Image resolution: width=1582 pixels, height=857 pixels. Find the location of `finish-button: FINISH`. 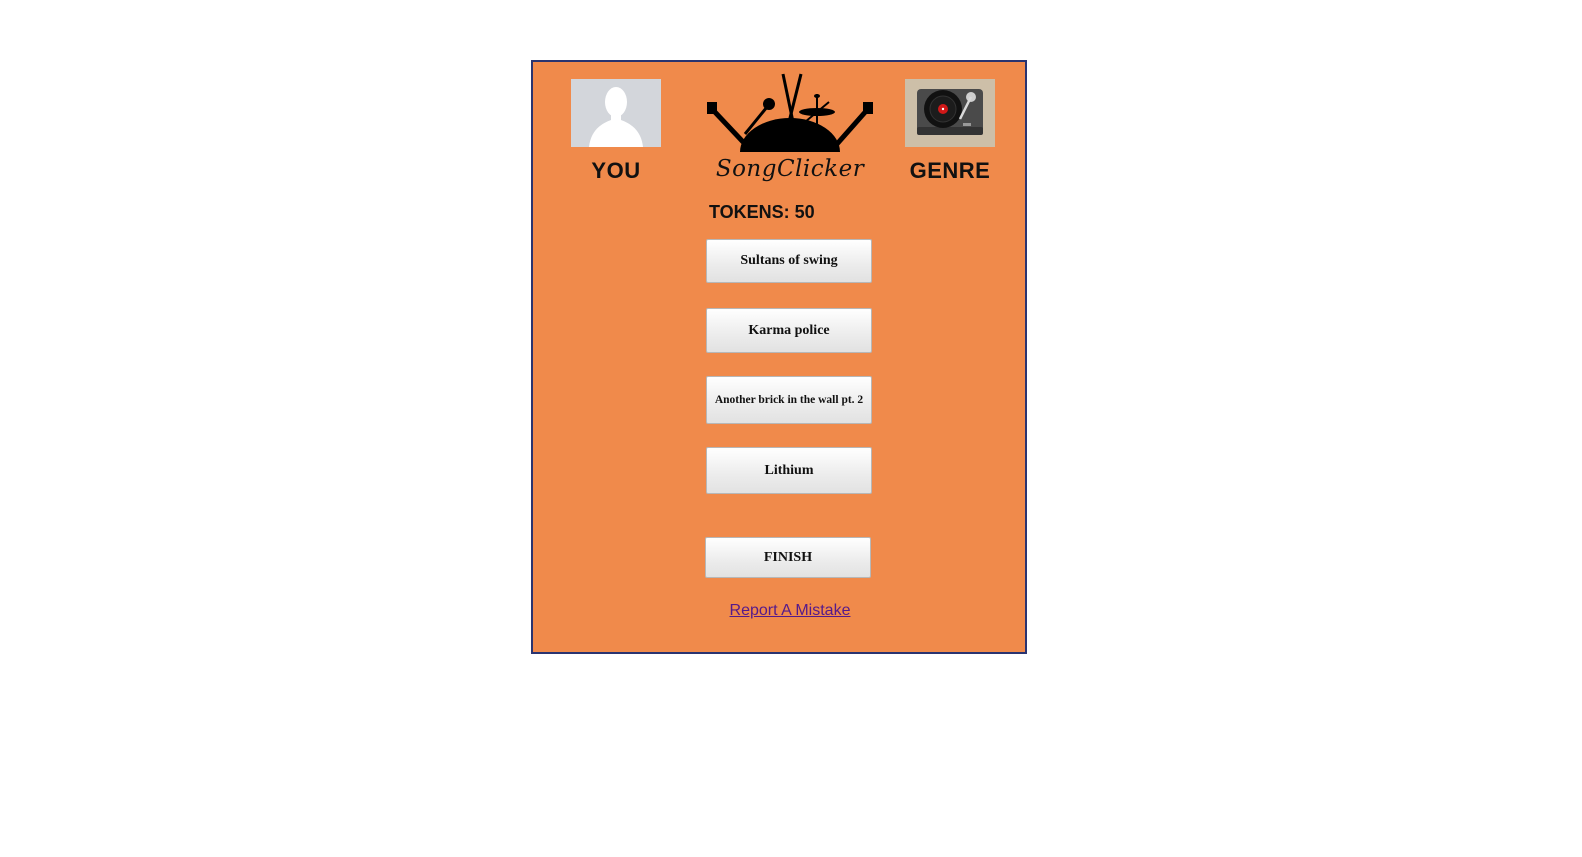

finish-button: FINISH is located at coordinates (788, 557).